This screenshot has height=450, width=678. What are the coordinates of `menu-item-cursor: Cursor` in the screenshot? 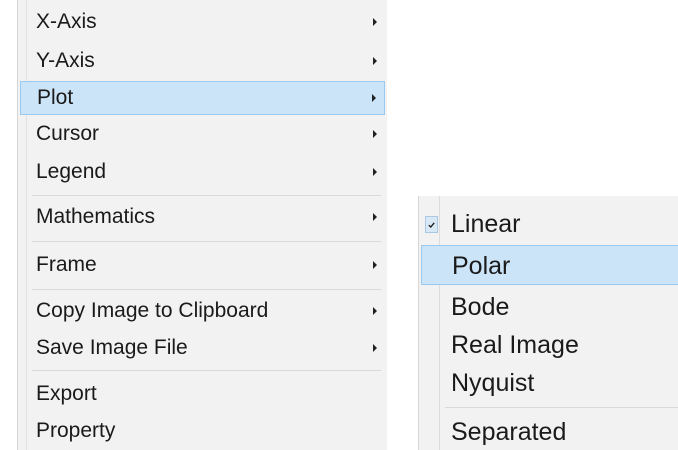 It's located at (202, 134).